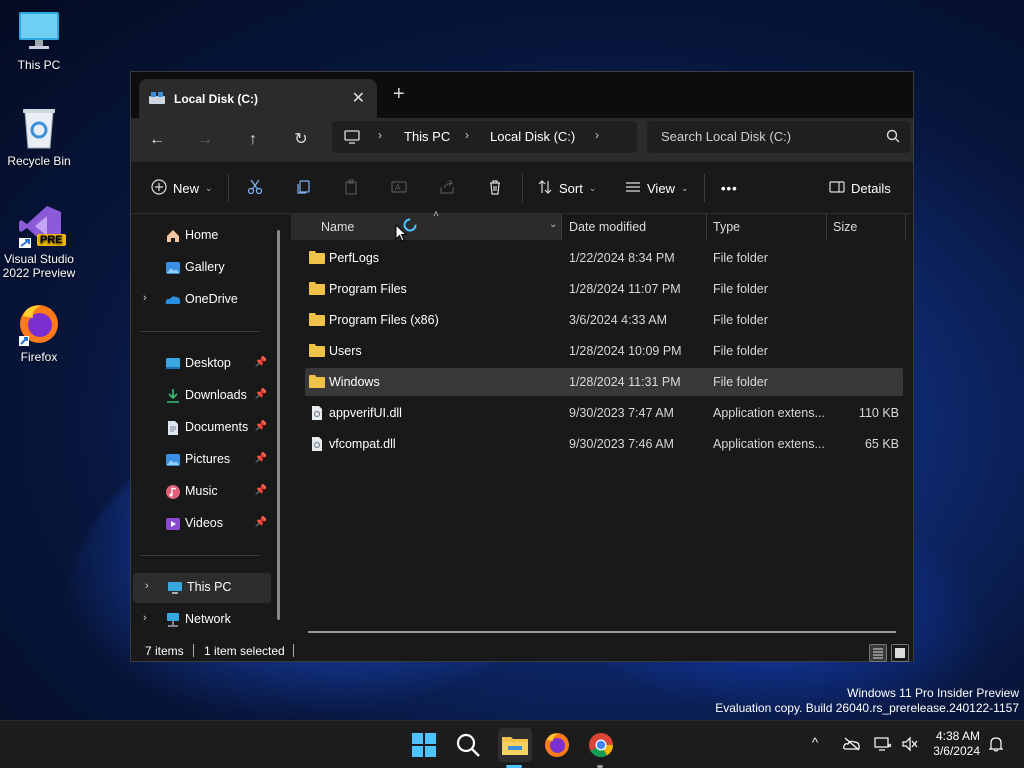 The height and width of the screenshot is (768, 1024). I want to click on pin-icon: 📌, so click(260, 362).